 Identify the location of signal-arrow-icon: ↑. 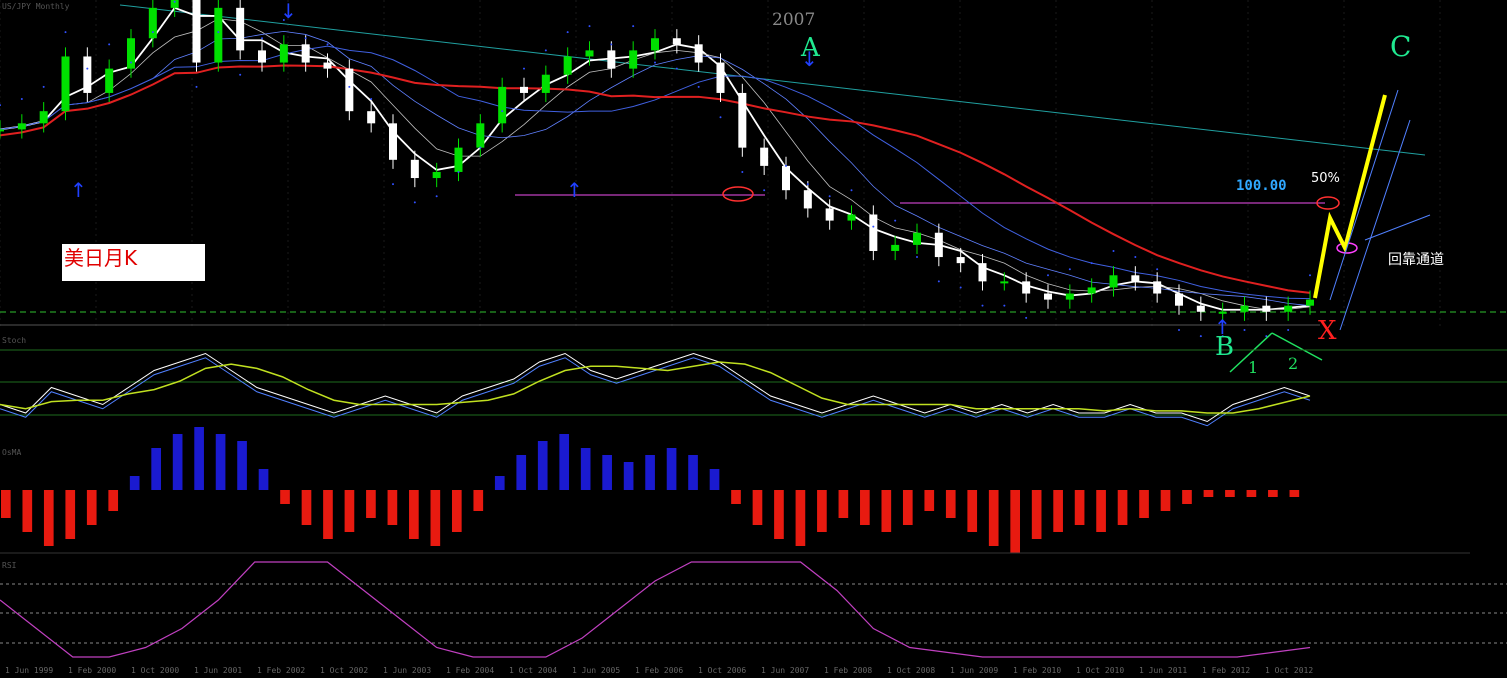
(574, 190).